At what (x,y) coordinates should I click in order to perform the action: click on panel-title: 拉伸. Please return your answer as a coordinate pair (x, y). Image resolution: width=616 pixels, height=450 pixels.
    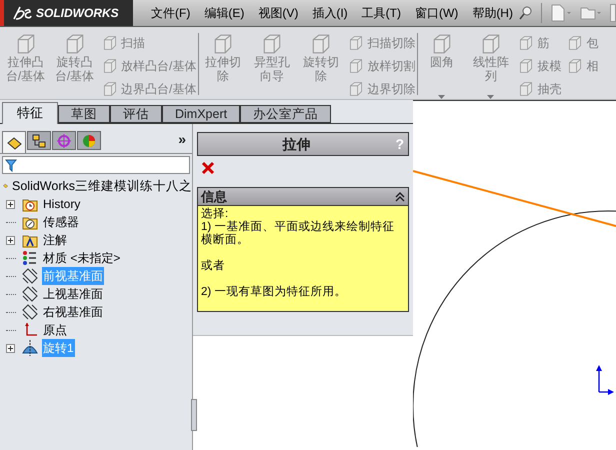
    Looking at the image, I should click on (296, 144).